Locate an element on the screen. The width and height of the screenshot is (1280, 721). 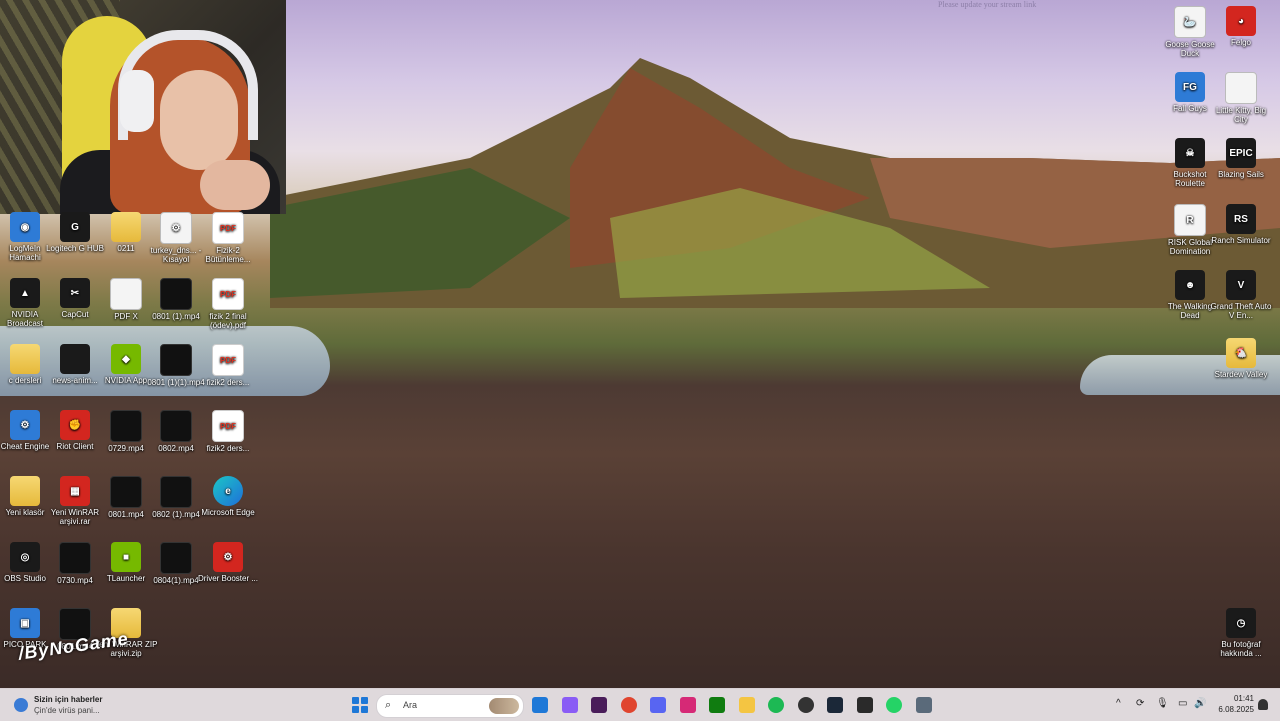
start-button is located at coordinates (360, 705).